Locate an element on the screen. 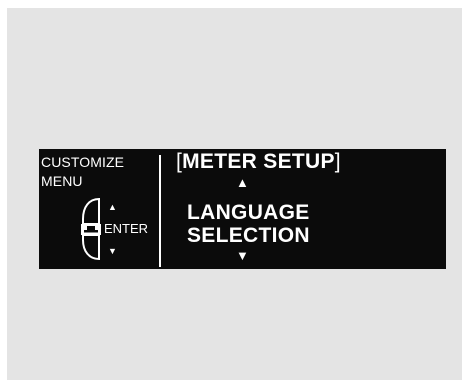 Image resolution: width=467 pixels, height=386 pixels. bracket-close: ] is located at coordinates (337, 161).